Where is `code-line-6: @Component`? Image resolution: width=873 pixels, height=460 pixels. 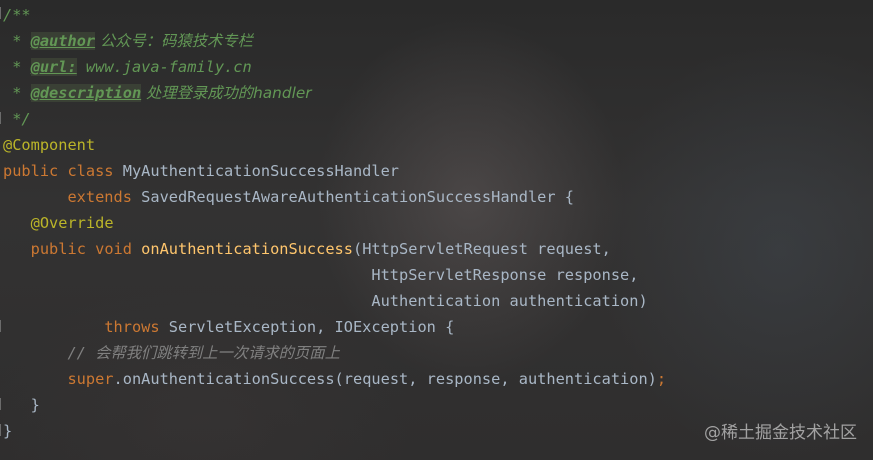
code-line-6: @Component is located at coordinates (49, 145).